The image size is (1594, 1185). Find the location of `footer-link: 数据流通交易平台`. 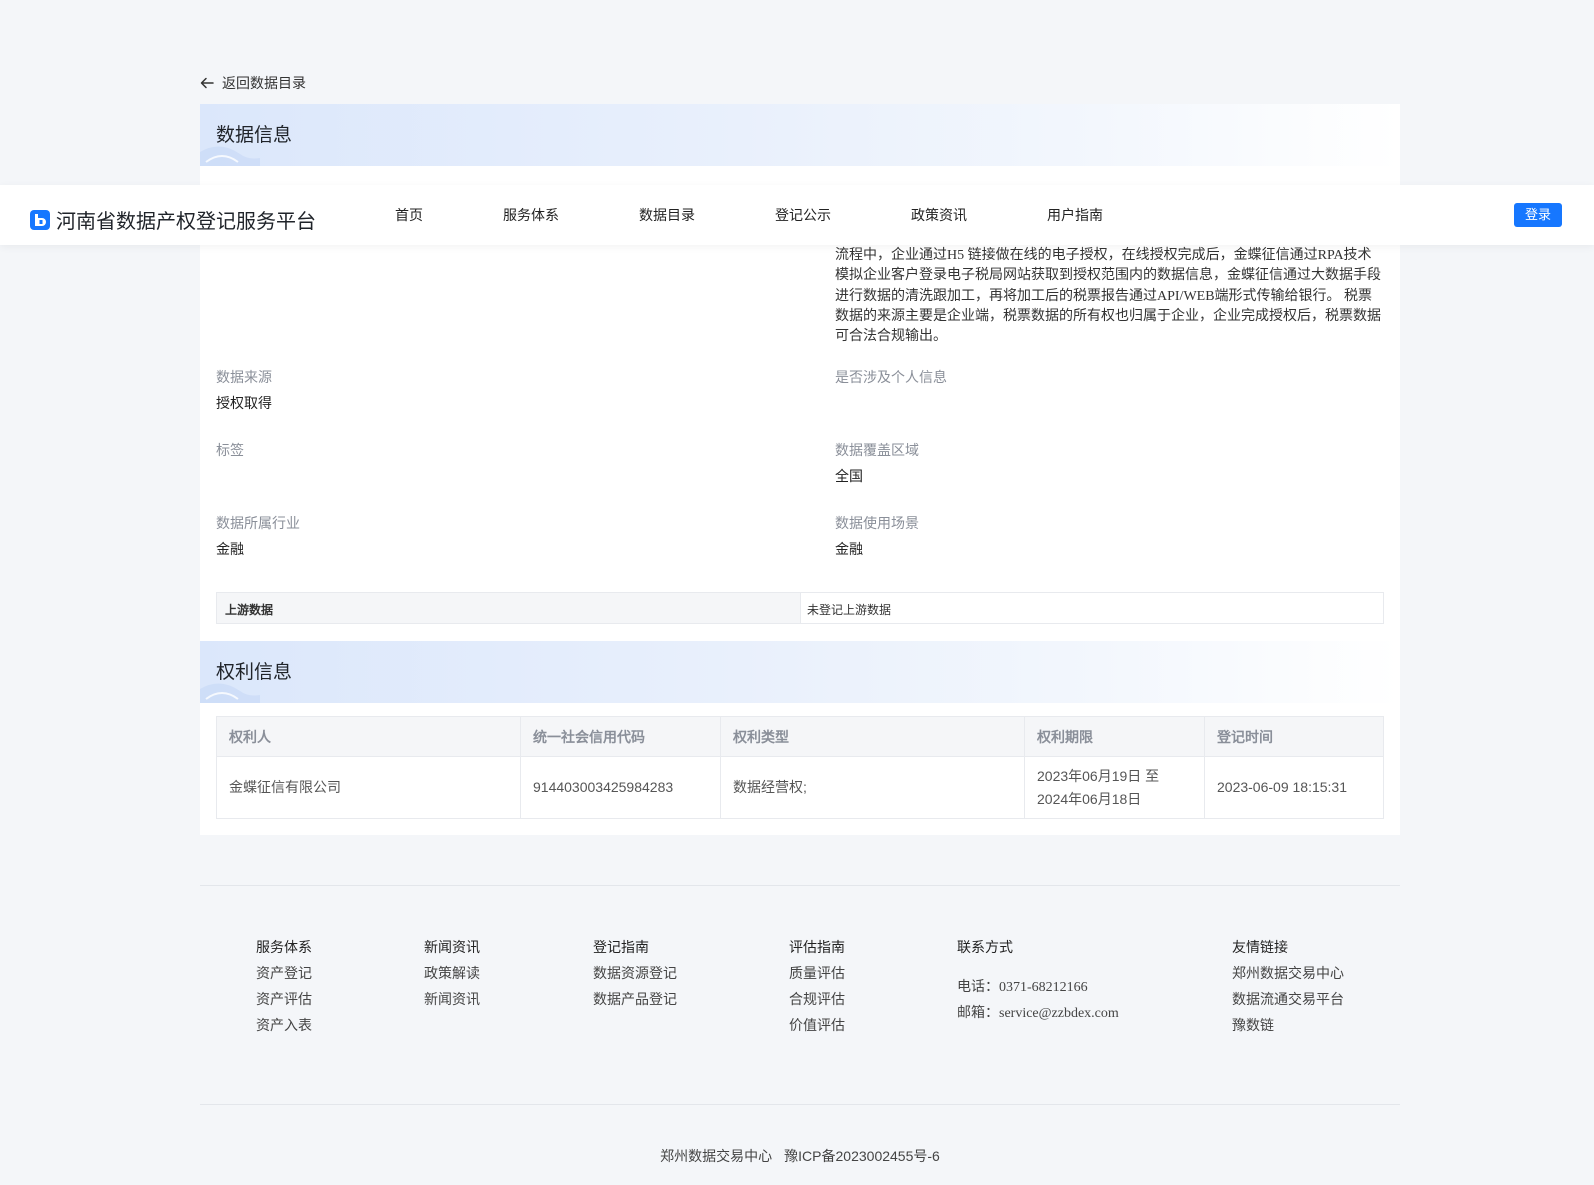

footer-link: 数据流通交易平台 is located at coordinates (1288, 999).